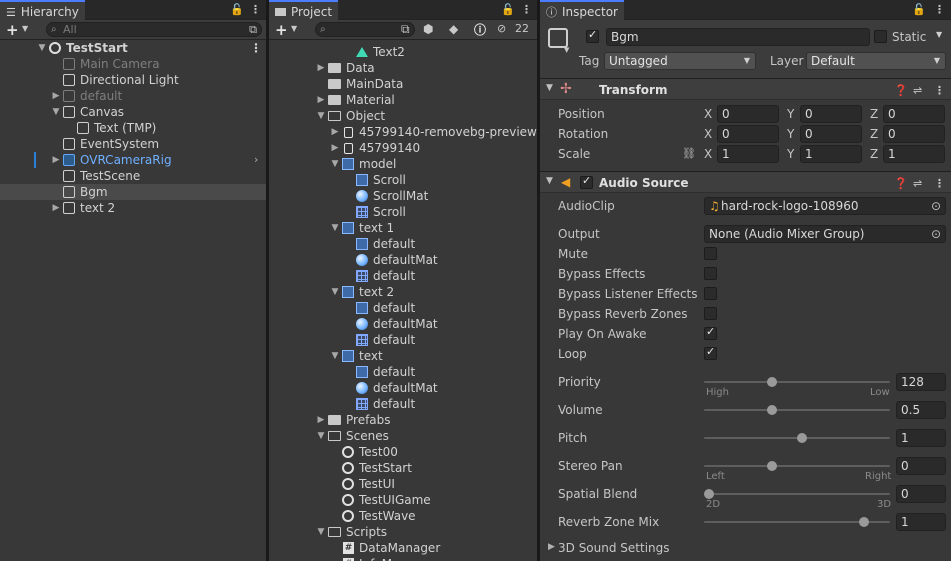 Image resolution: width=951 pixels, height=561 pixels. Describe the element at coordinates (901, 183) in the screenshot. I see `help-icon: ❓` at that location.